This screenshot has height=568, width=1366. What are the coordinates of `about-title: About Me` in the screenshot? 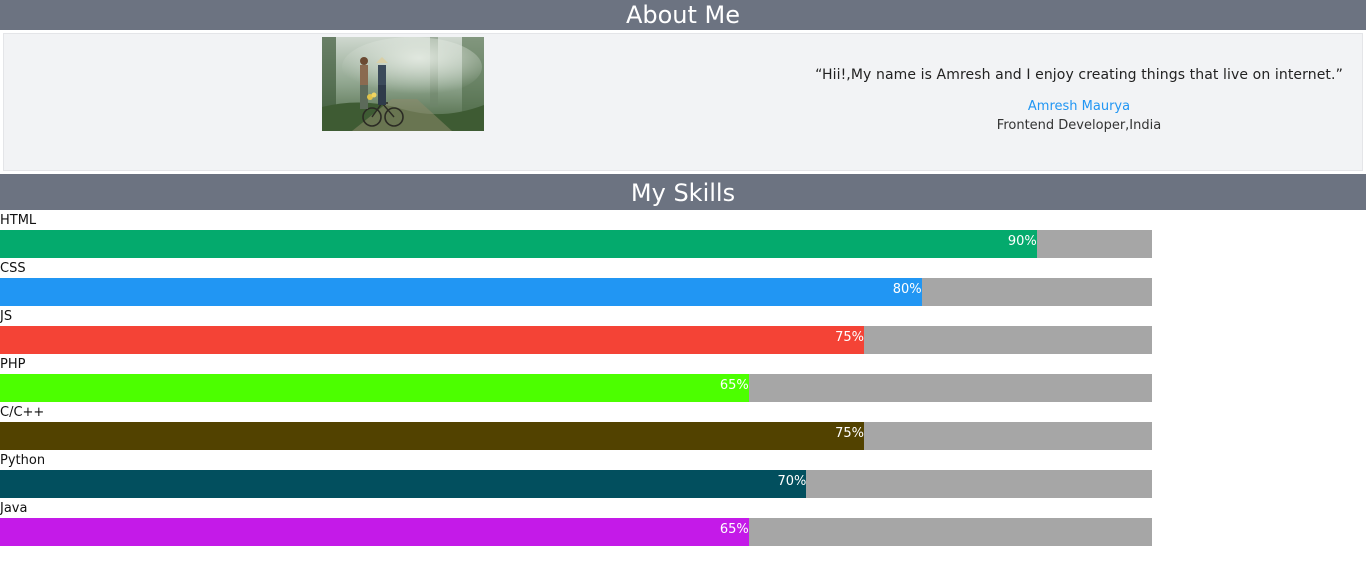 It's located at (683, 15).